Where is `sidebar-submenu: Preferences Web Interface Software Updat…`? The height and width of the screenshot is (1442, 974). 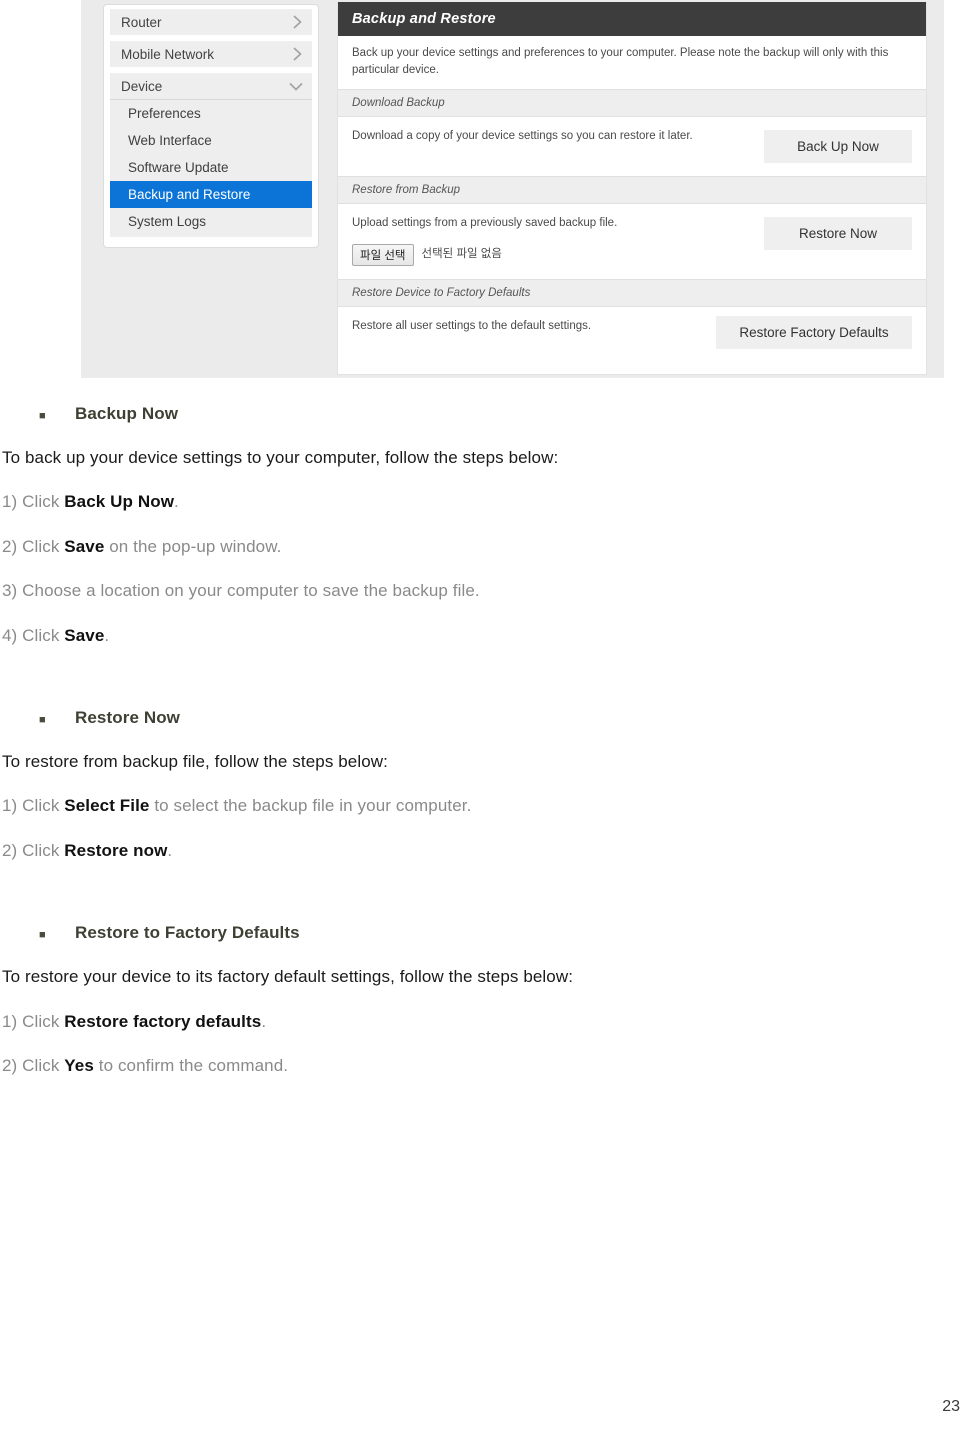
sidebar-submenu: Preferences Web Interface Software Updat… is located at coordinates (211, 168).